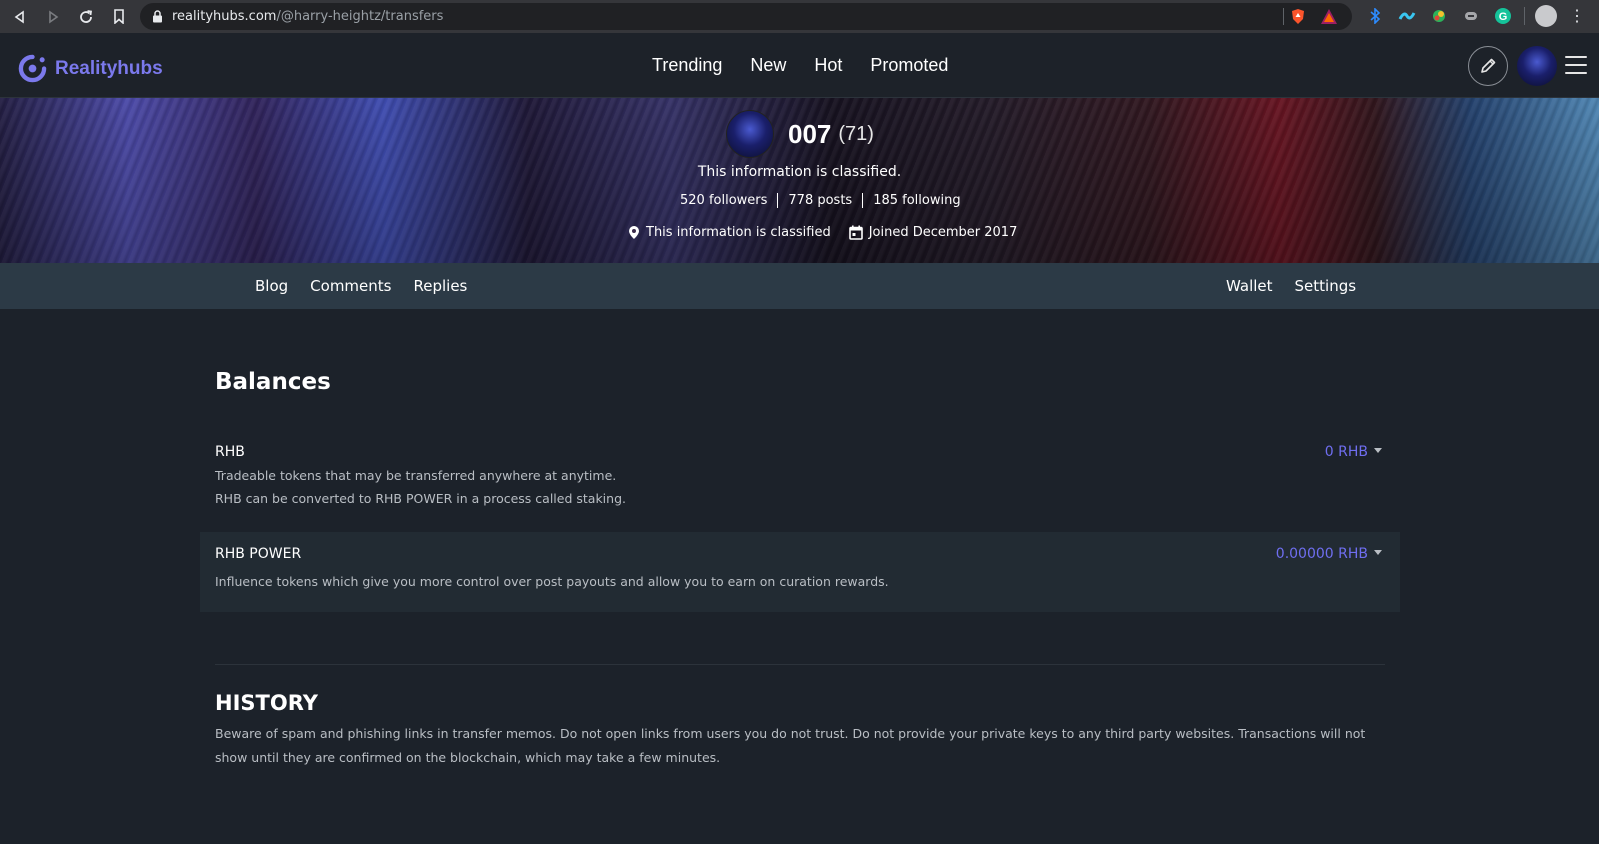 This screenshot has height=844, width=1599. Describe the element at coordinates (800, 664) in the screenshot. I see `section-divider` at that location.